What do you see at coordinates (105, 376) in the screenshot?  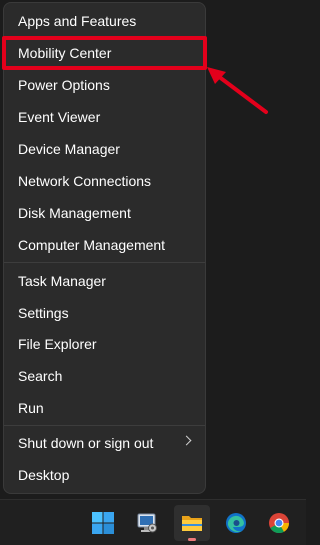 I see `menu-item-search: Search` at bounding box center [105, 376].